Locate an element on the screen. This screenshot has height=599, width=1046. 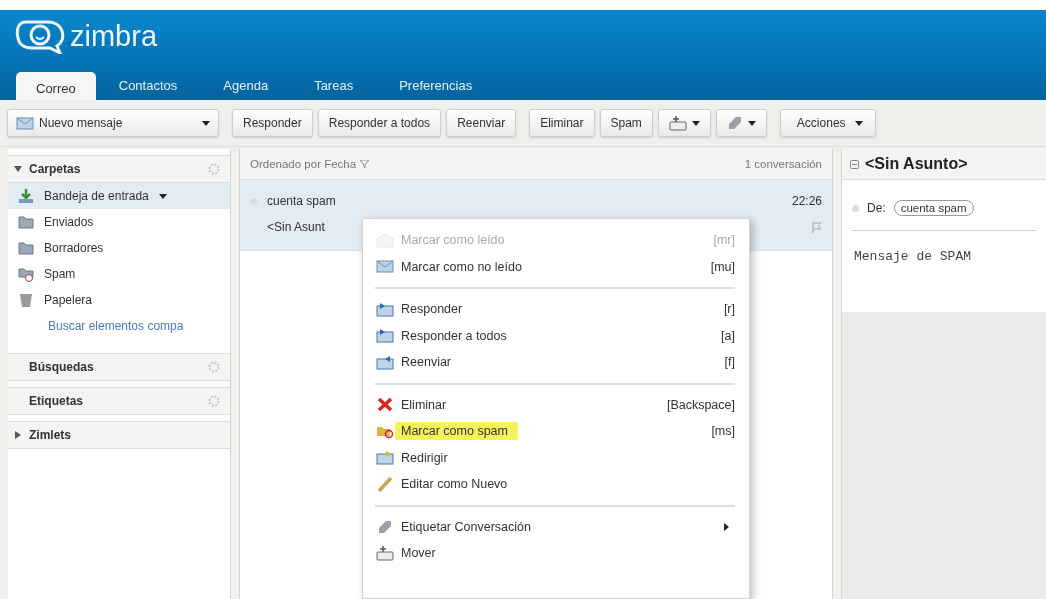
message-time: 22:26 is located at coordinates (806, 201).